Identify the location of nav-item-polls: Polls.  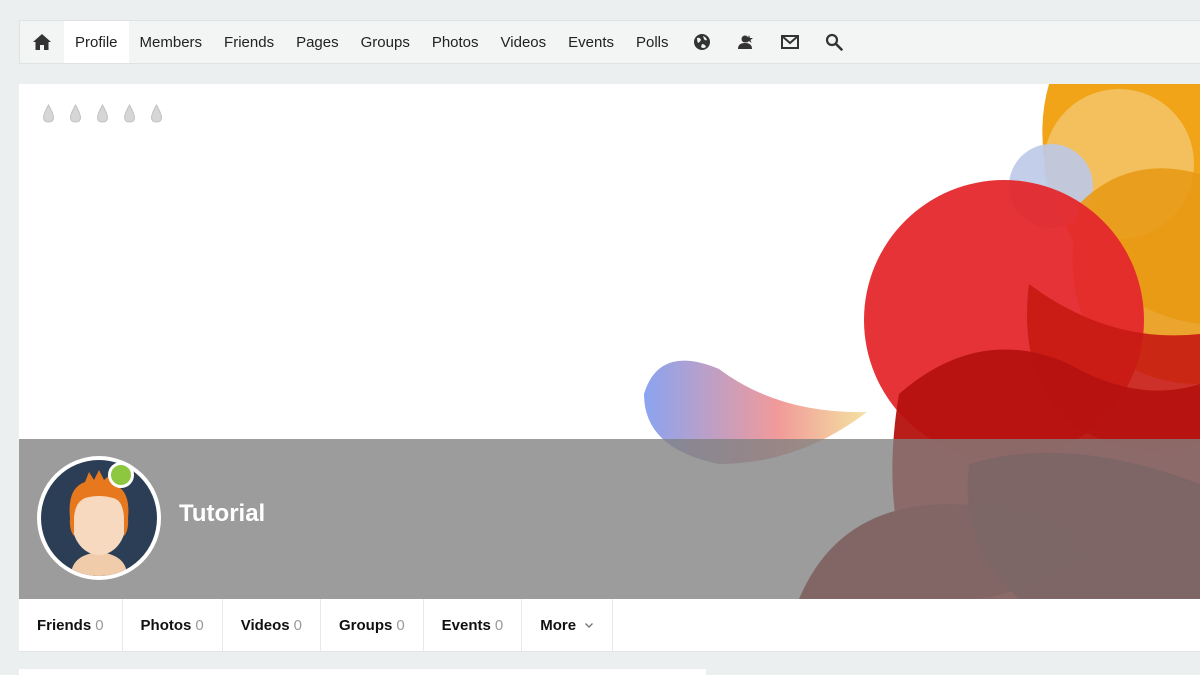
(652, 42).